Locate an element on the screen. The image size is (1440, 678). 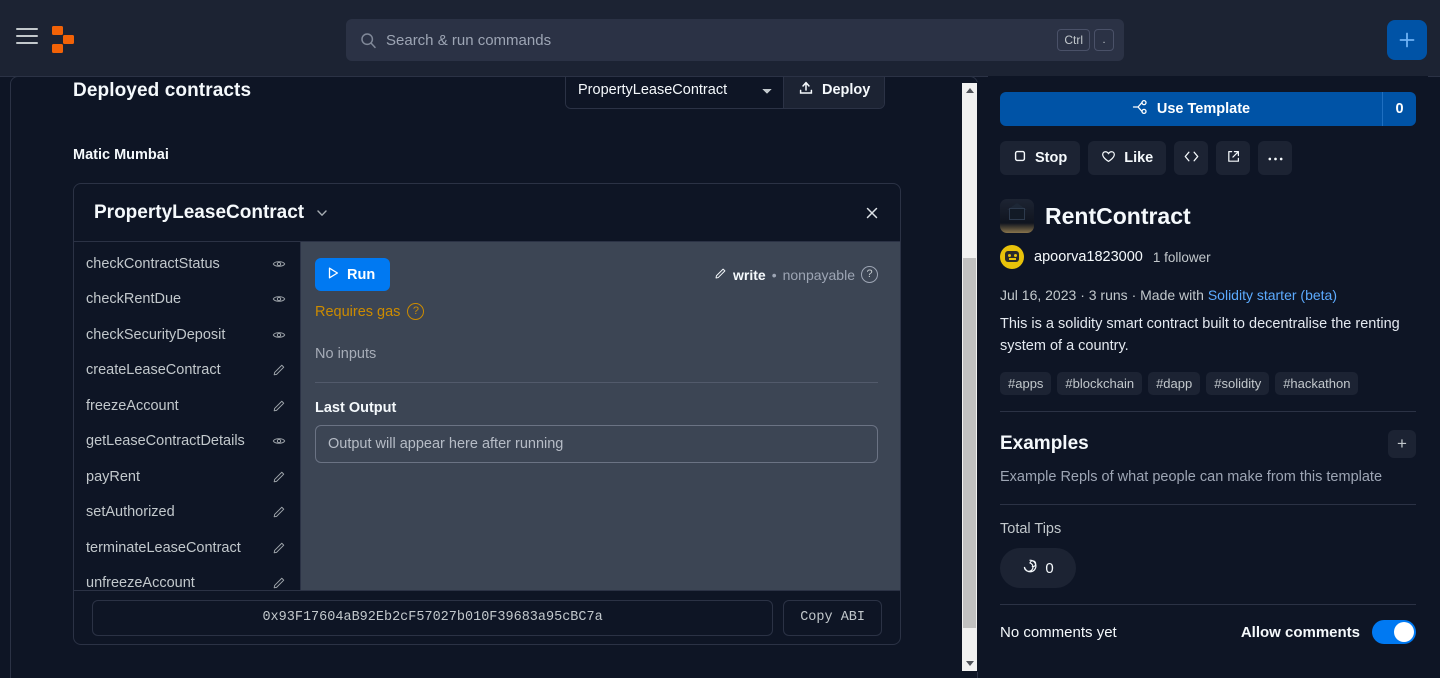
tag-item: #solidity is located at coordinates (1238, 383).